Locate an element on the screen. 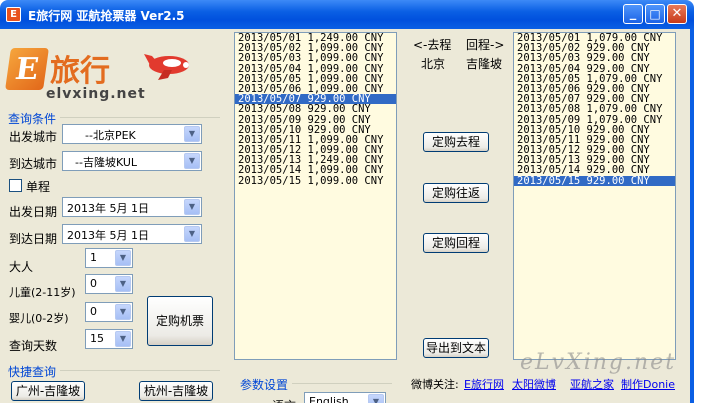  language-label: 语言 is located at coordinates (284, 400).